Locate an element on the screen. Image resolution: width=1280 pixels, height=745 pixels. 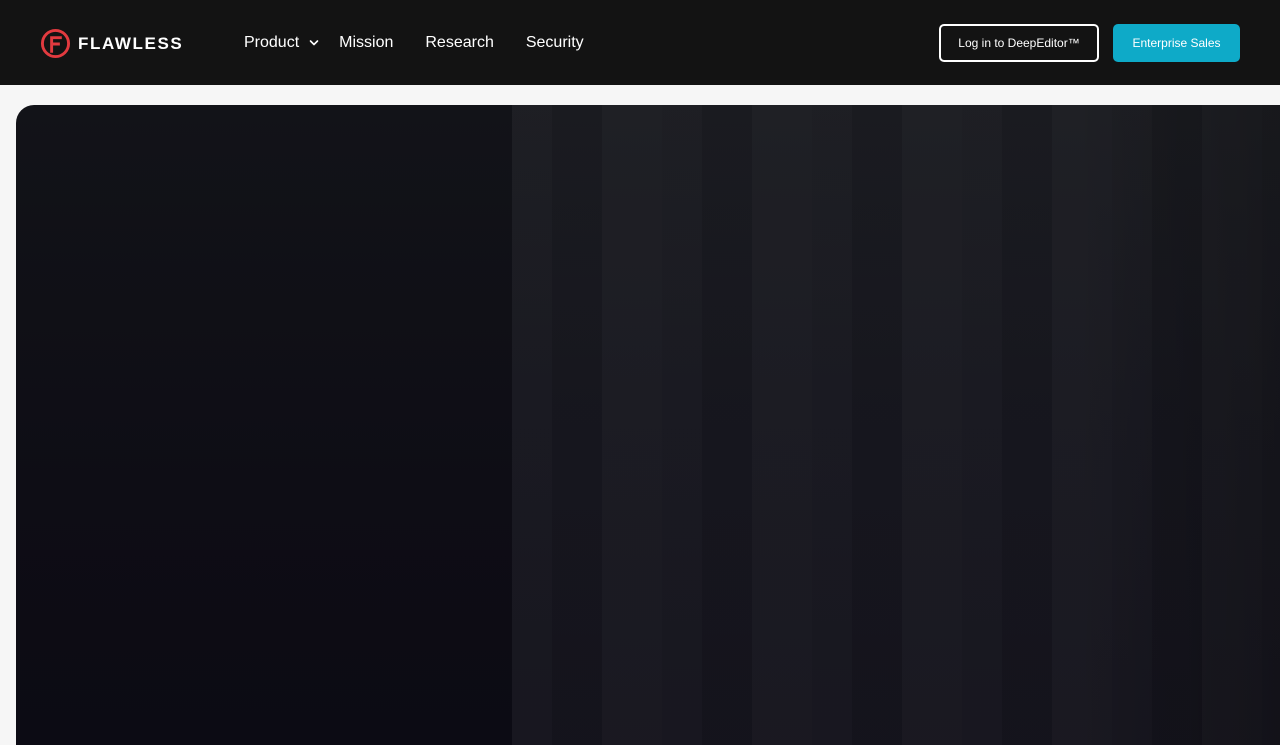
nav-item-label: Product is located at coordinates (272, 42).